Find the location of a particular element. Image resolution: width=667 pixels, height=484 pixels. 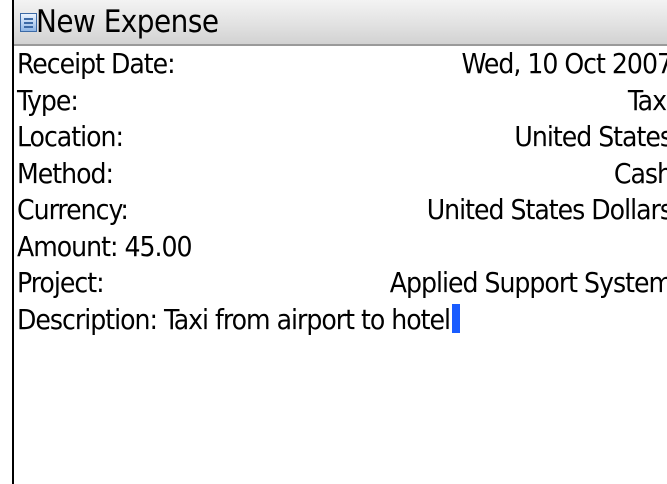

amount-input: 45.00 is located at coordinates (158, 246).